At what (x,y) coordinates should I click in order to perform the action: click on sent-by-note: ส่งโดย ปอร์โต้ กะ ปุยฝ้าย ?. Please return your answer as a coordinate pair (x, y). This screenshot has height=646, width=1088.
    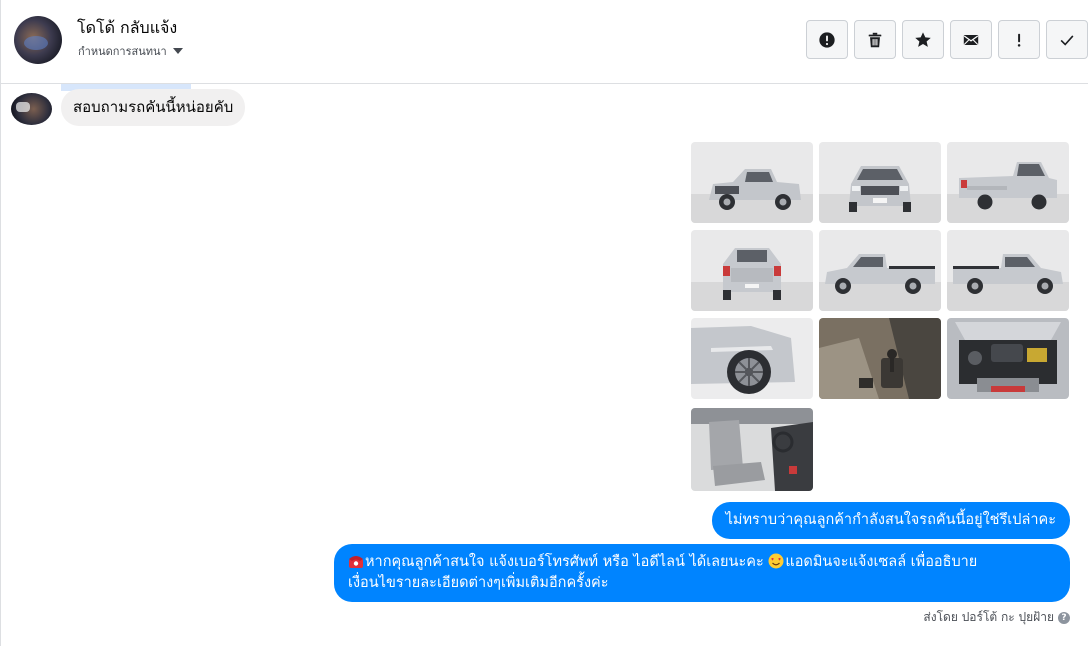
    Looking at the image, I should click on (996, 617).